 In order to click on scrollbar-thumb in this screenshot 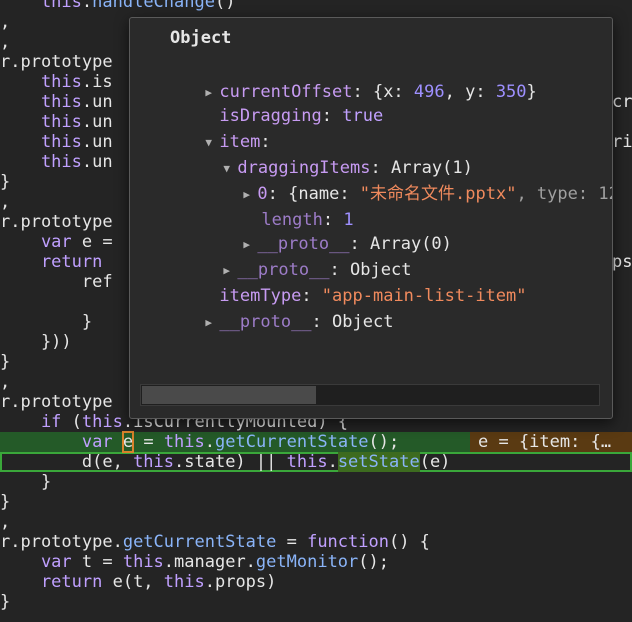, I will do `click(229, 395)`.